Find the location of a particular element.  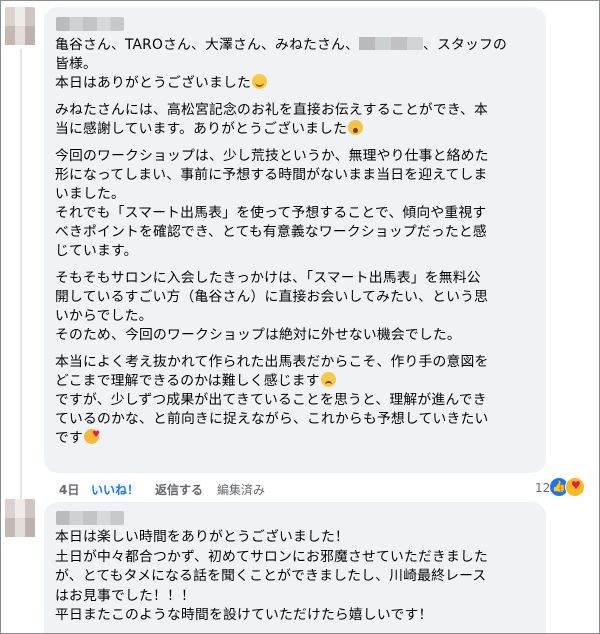

comment-line: 形になってしまい、事前に予想する時間がないまま当日を迎えてしま is located at coordinates (296, 175).